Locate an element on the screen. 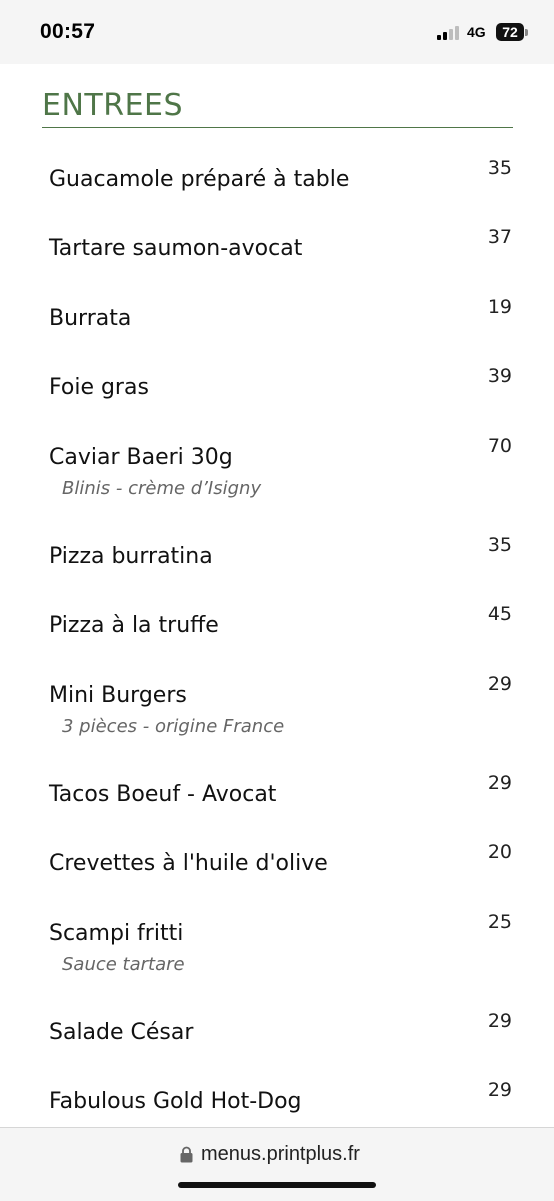 The image size is (554, 1201). menu-item-description: Blinis - crème d’Isigny is located at coordinates (162, 488).